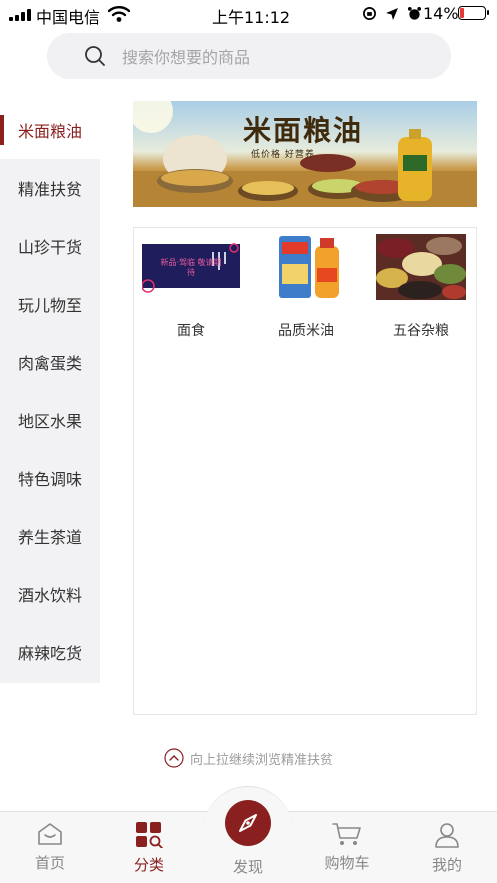 The image size is (497, 883). What do you see at coordinates (20, 15) in the screenshot?
I see `signal-icon` at bounding box center [20, 15].